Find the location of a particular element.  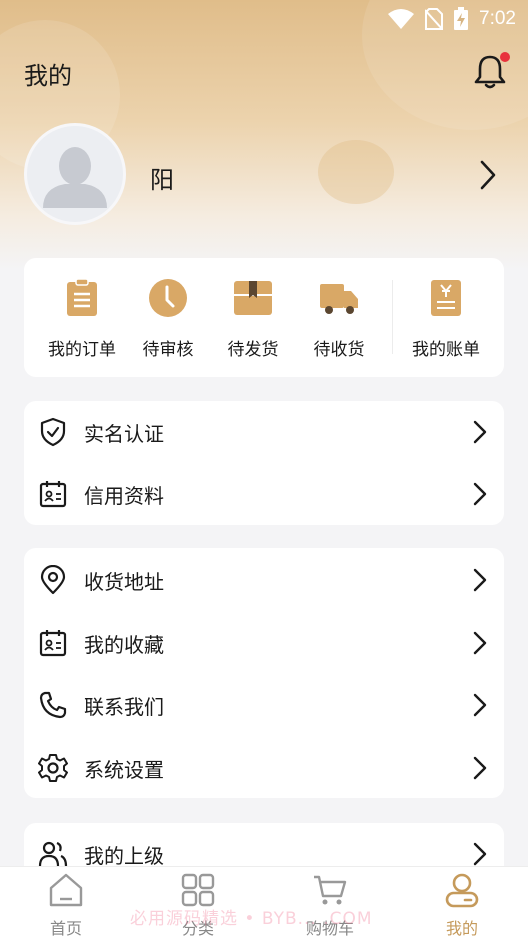

location-pin-icon is located at coordinates (53, 580).